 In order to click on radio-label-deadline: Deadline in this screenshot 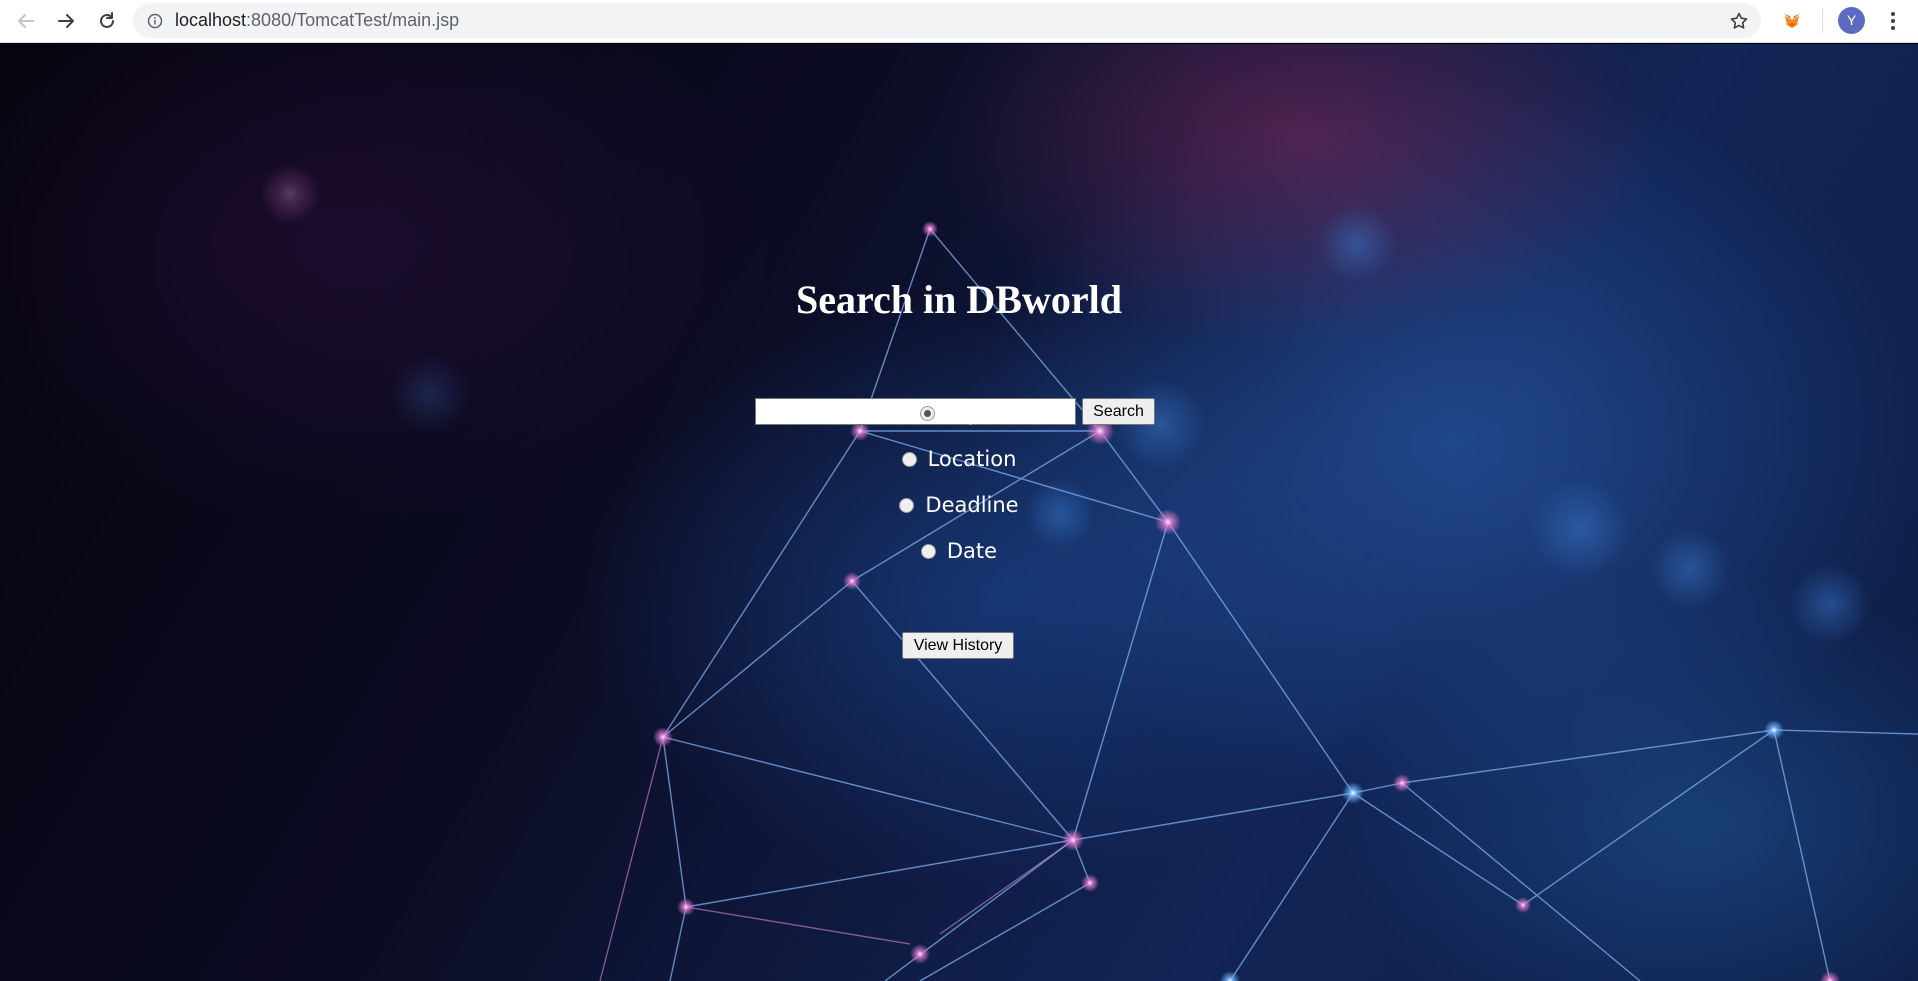, I will do `click(972, 505)`.